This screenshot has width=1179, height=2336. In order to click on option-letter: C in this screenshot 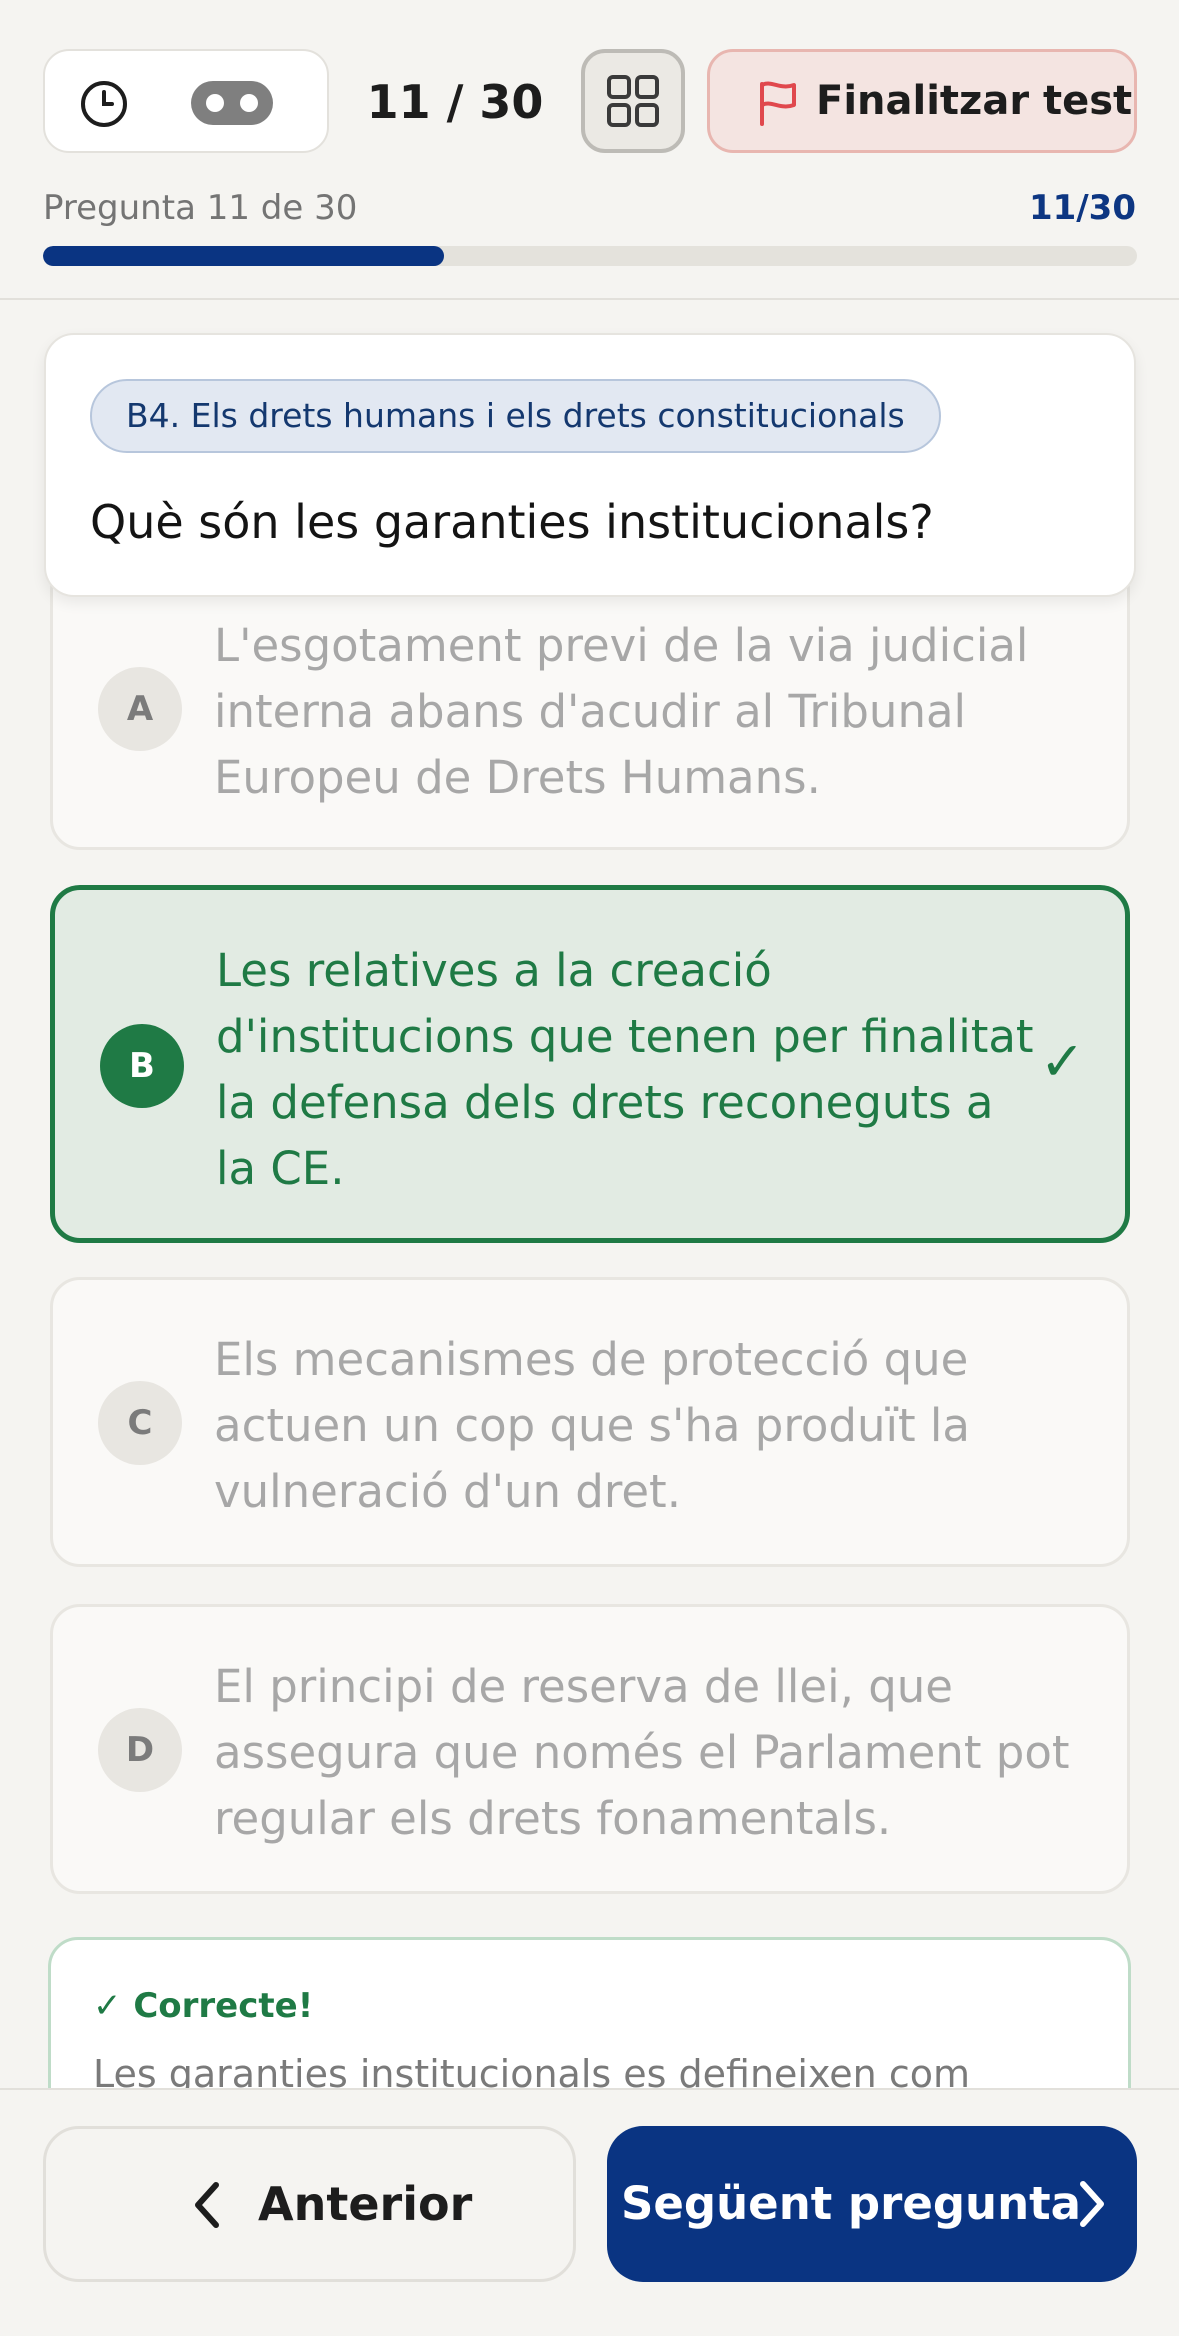, I will do `click(140, 1423)`.